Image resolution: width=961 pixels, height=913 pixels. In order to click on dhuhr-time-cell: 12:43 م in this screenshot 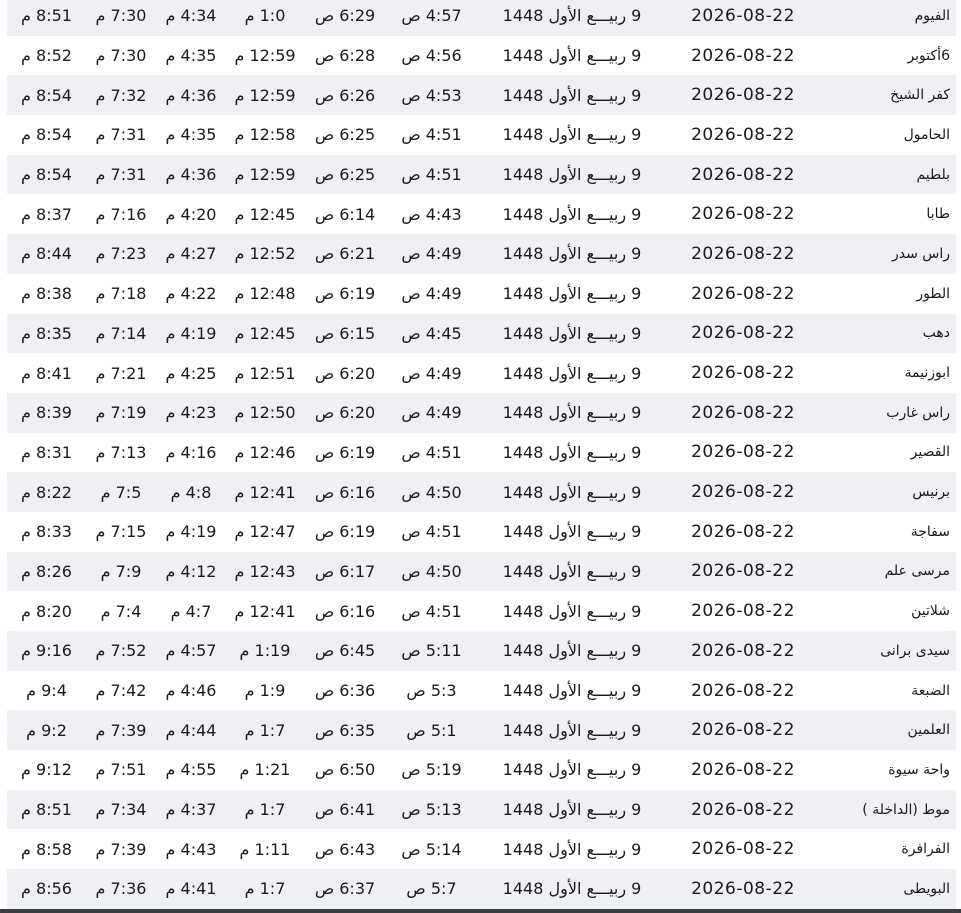, I will do `click(265, 571)`.